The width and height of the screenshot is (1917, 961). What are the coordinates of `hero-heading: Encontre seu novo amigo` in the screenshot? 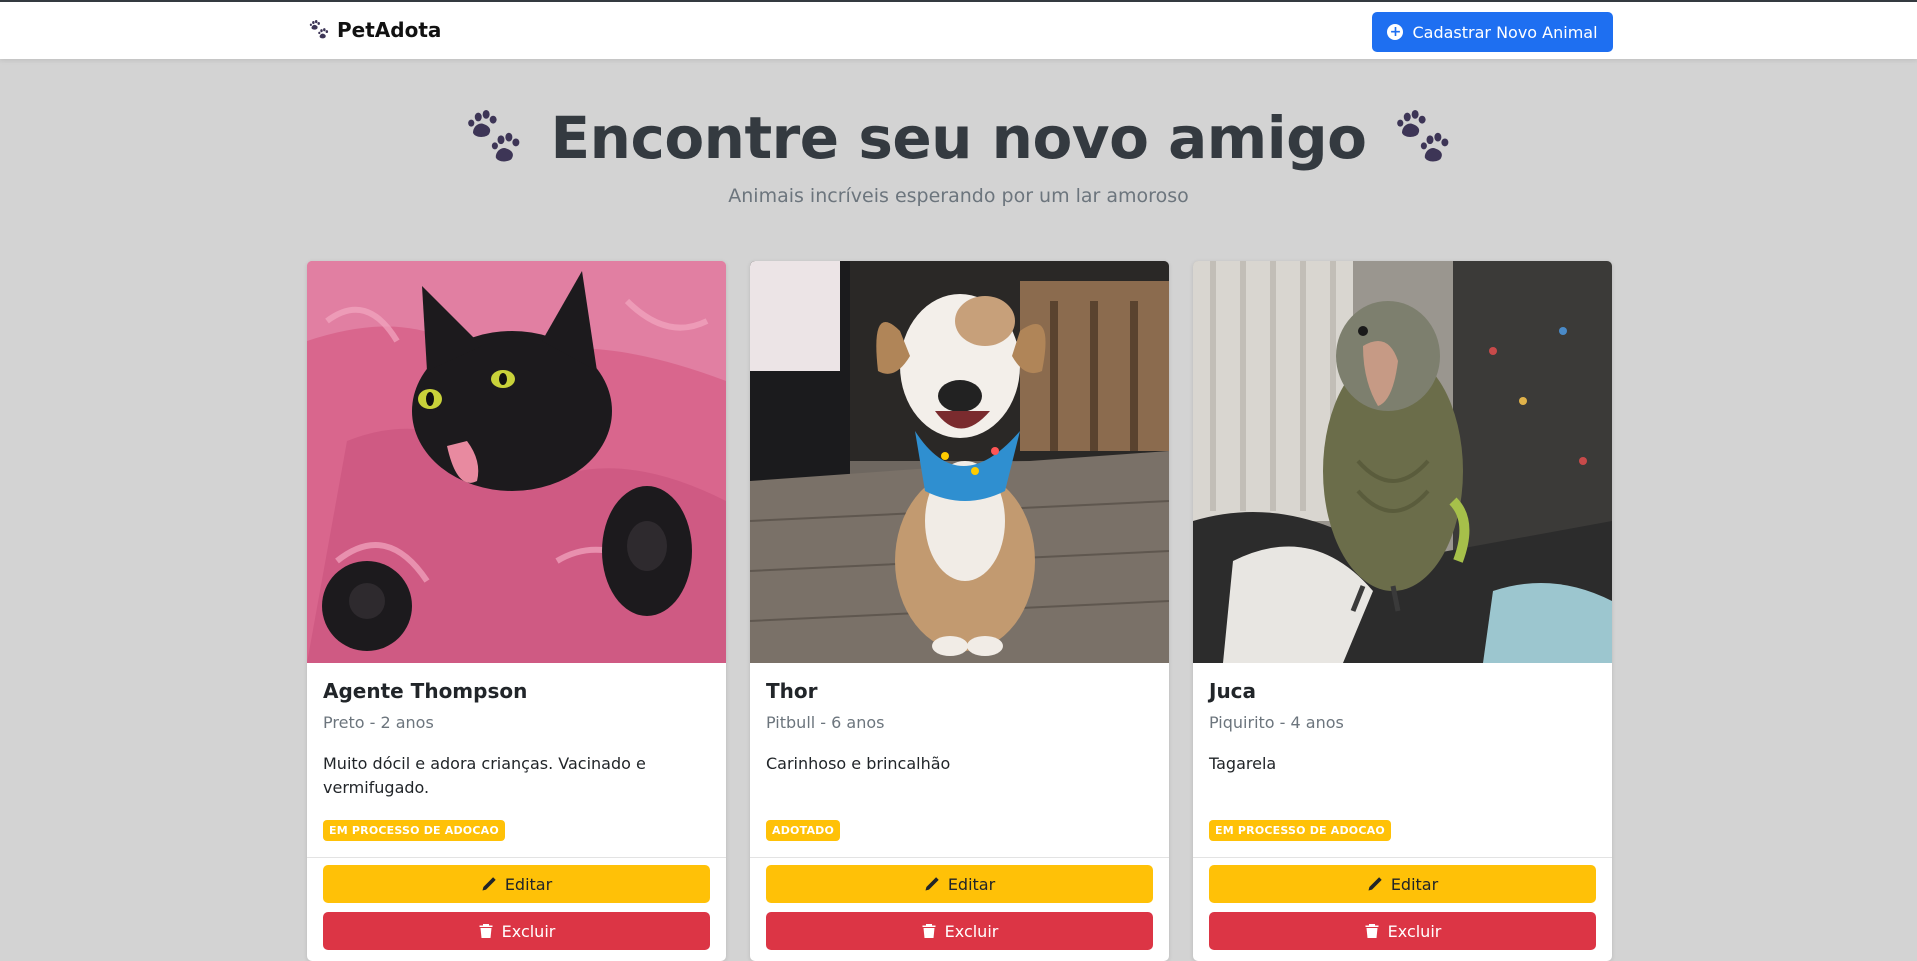 It's located at (958, 138).